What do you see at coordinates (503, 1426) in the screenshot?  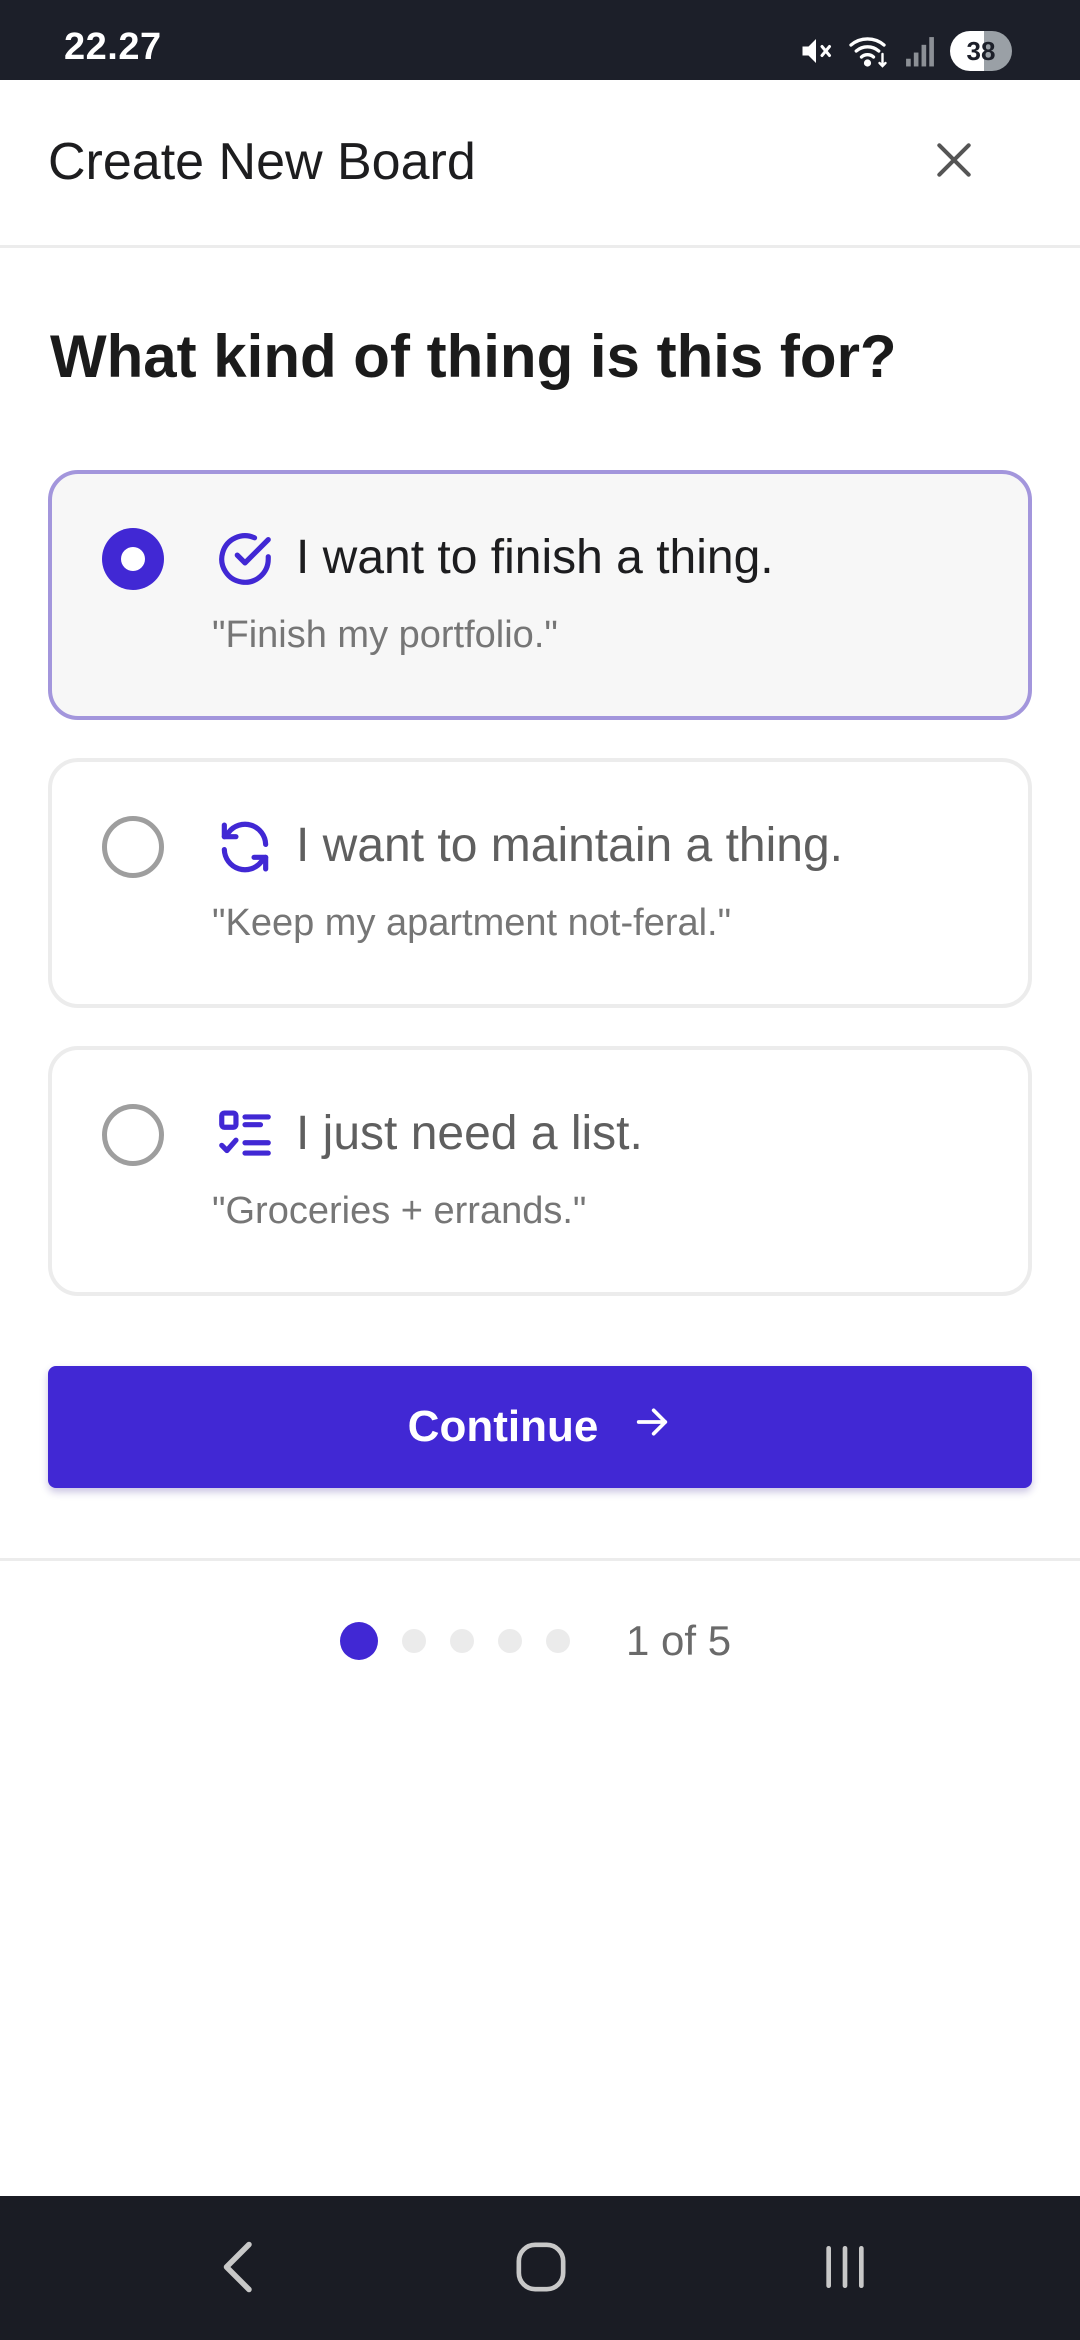 I see `continue-label: Continue` at bounding box center [503, 1426].